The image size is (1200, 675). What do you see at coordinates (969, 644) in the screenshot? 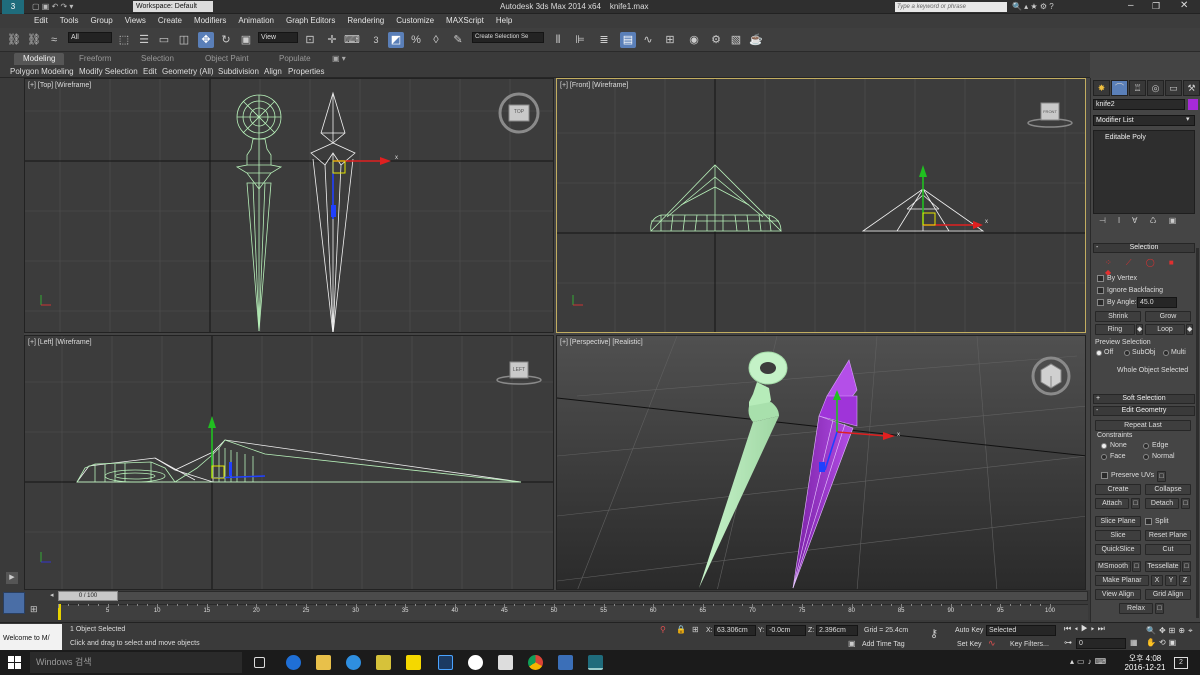
I see `set-key-button: Set Key` at bounding box center [969, 644].